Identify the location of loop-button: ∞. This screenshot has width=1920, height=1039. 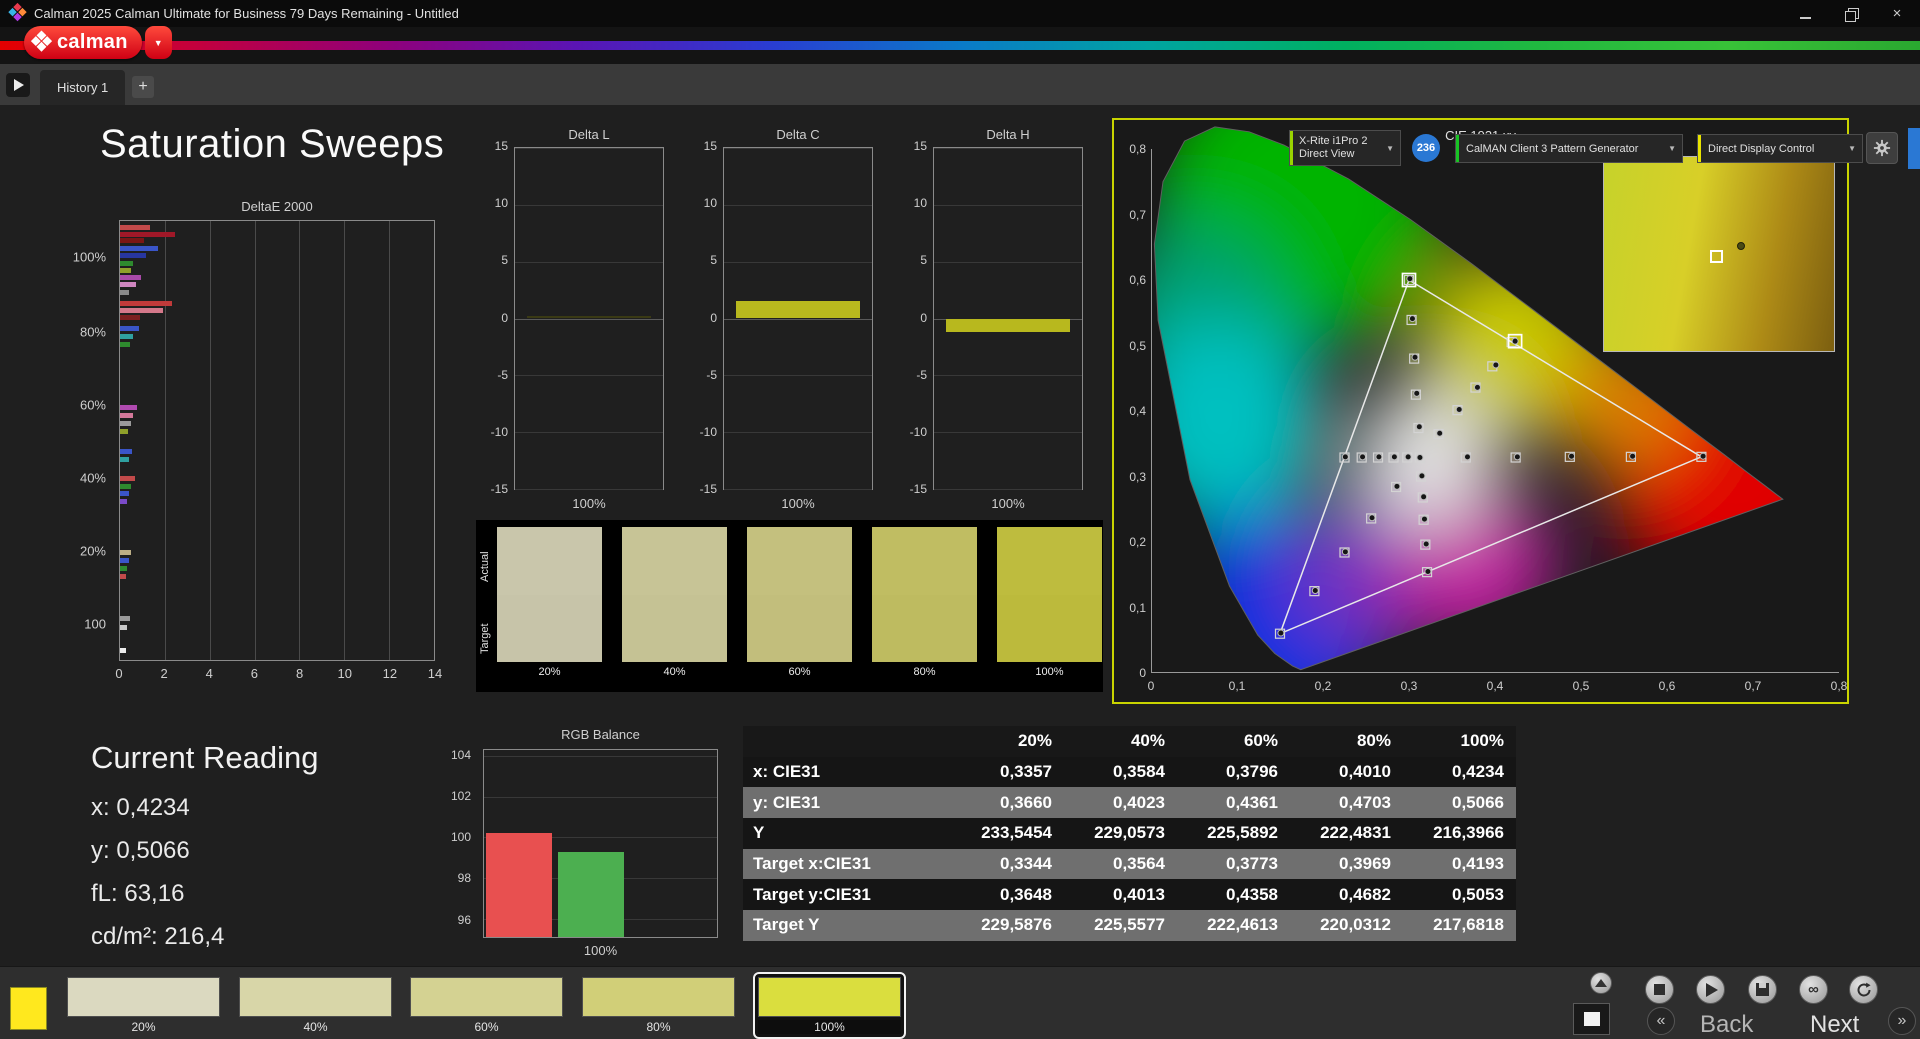
(1813, 989).